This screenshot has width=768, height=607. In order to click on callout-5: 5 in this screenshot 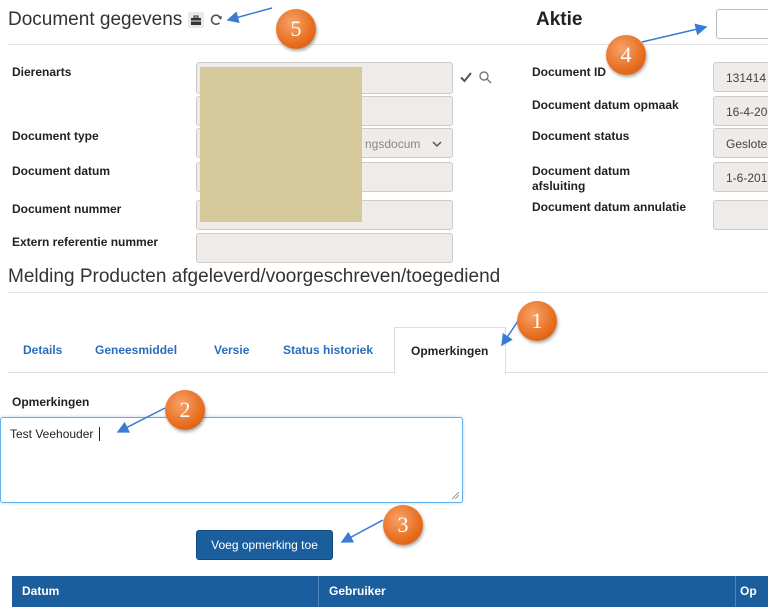, I will do `click(296, 29)`.